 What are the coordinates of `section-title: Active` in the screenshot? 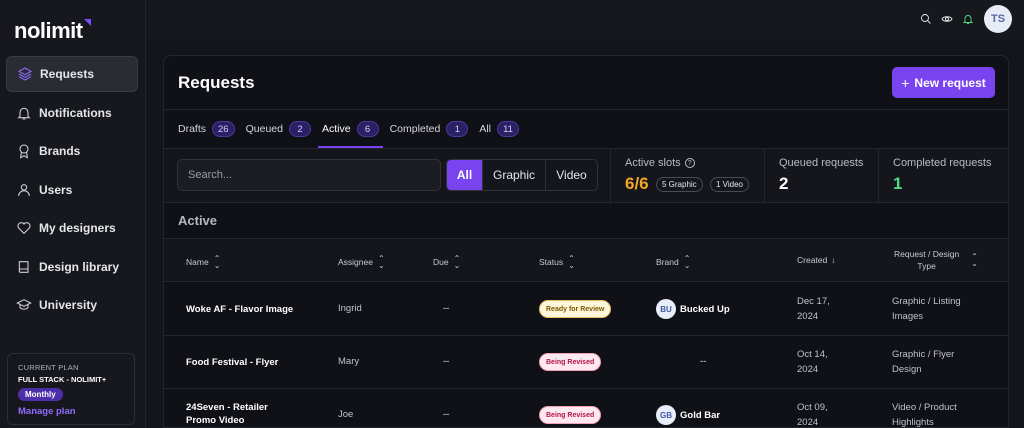 It's located at (198, 220).